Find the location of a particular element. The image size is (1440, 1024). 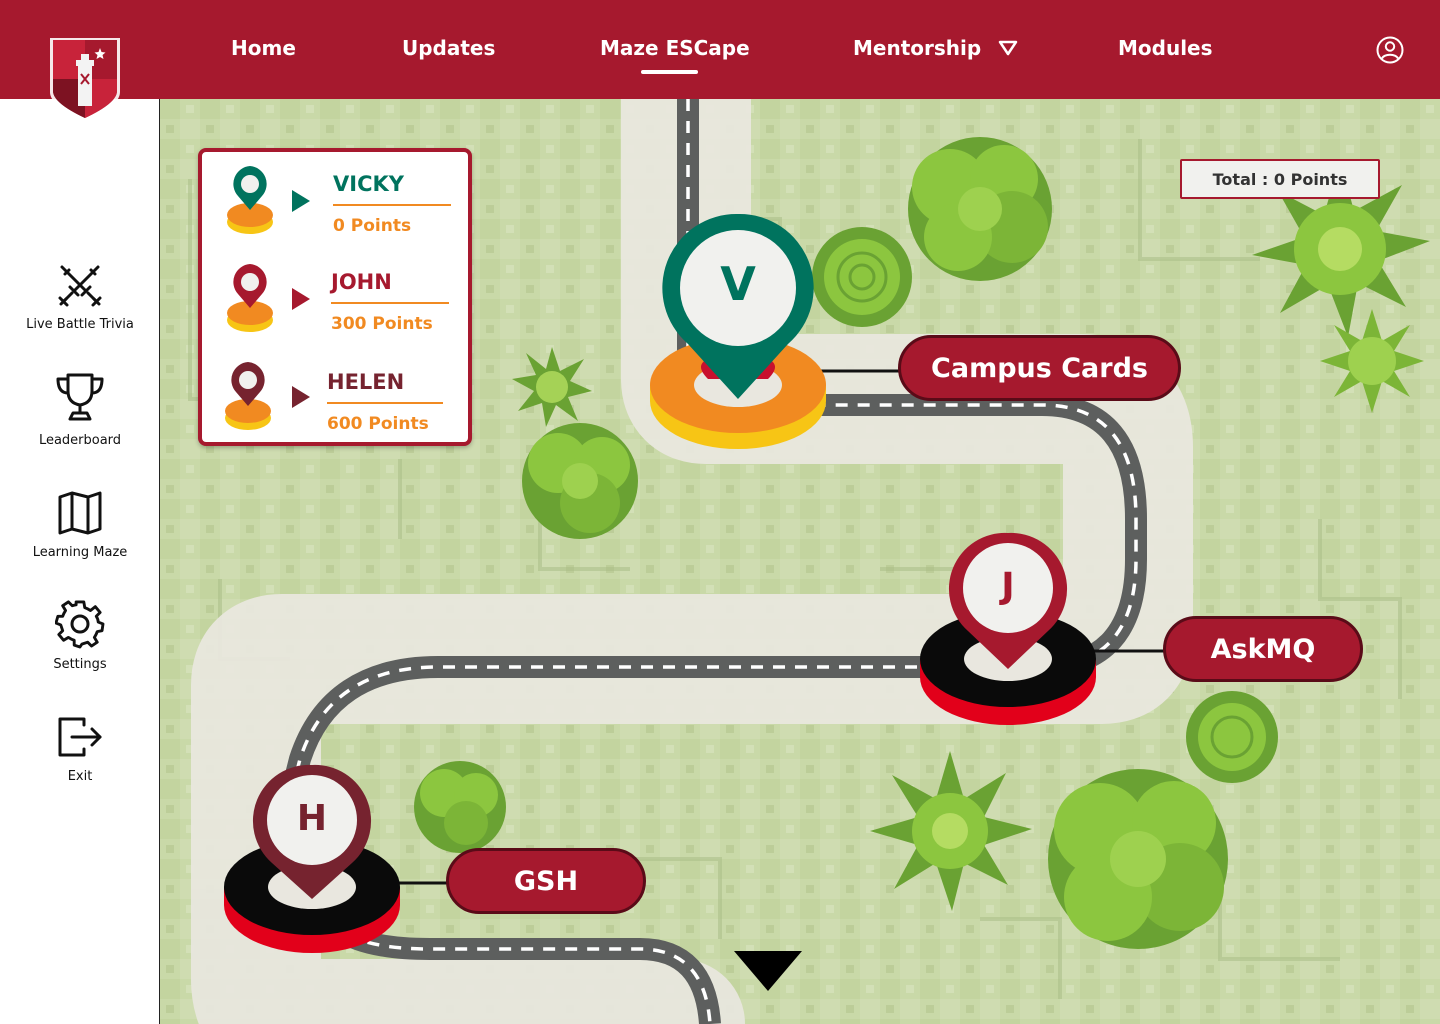

marker-v-letter: V is located at coordinates (738, 284).